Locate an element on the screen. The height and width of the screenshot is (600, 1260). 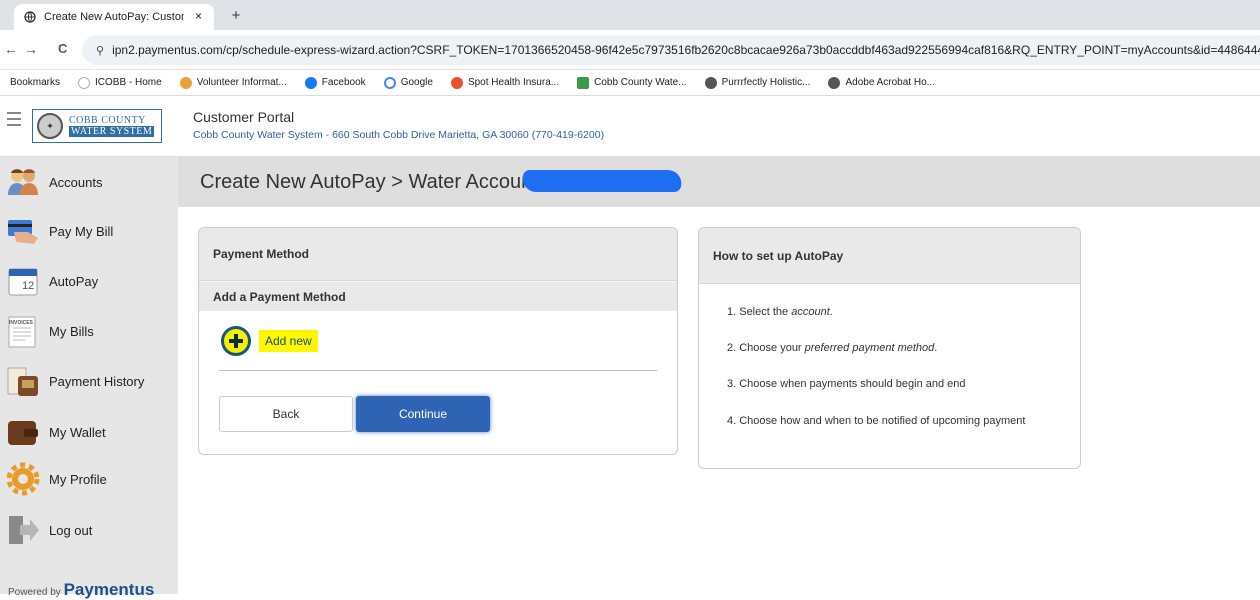
sidebar-item-my-profile: My Profile is located at coordinates (89, 479).